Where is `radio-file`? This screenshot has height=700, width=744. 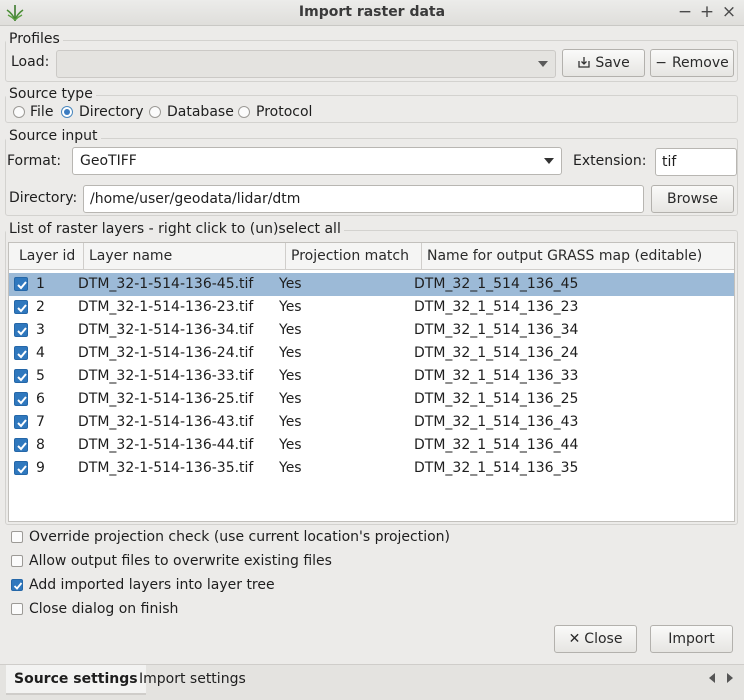 radio-file is located at coordinates (19, 112).